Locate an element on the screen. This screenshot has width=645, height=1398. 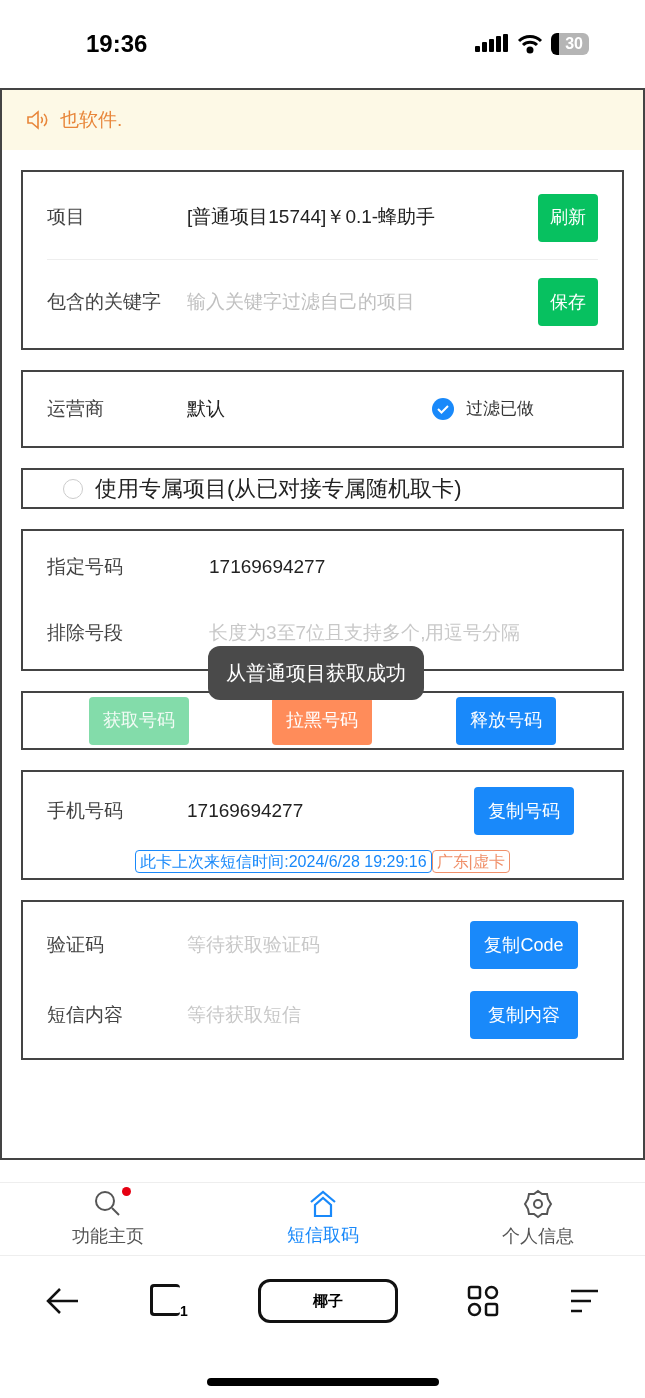
copy-button: 复制内容 is located at coordinates (524, 1015).